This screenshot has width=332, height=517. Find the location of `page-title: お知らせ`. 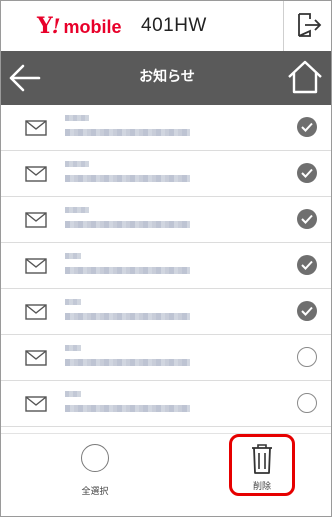

page-title: お知らせ is located at coordinates (167, 77).